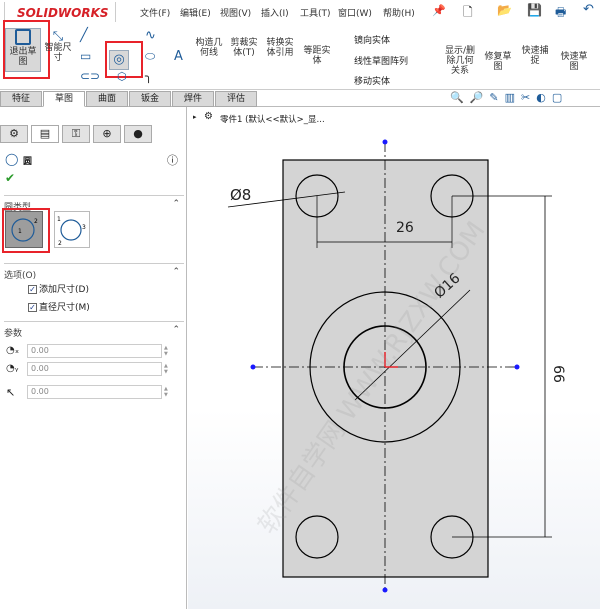 This screenshot has width=600, height=609. I want to click on offset-label: 等距实体, so click(317, 56).